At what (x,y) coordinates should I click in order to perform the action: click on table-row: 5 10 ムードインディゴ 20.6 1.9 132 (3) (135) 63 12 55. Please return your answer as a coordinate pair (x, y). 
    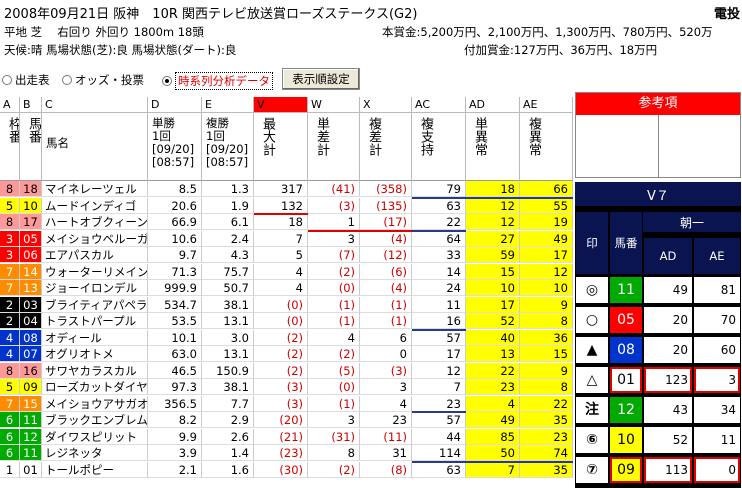
    Looking at the image, I should click on (286, 205).